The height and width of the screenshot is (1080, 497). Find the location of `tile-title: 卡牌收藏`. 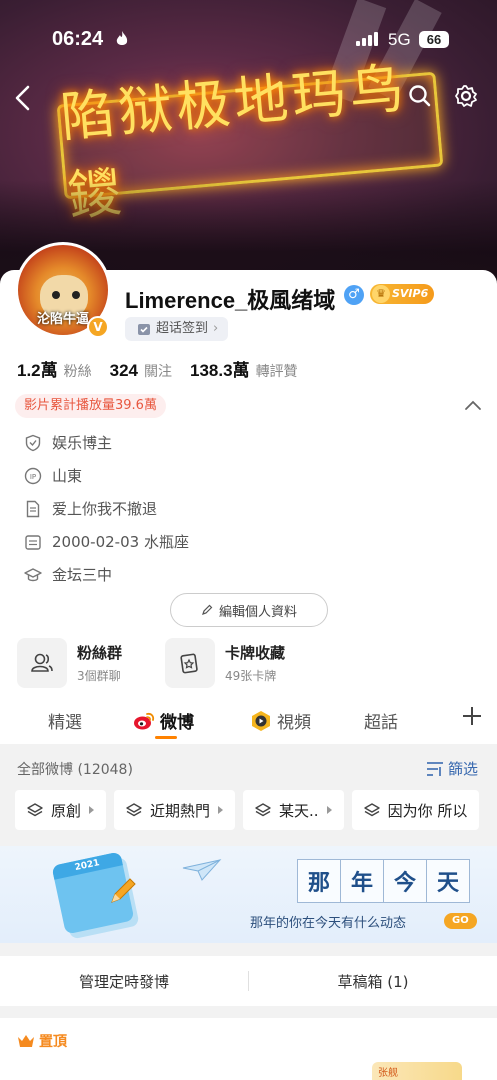

tile-title: 卡牌收藏 is located at coordinates (255, 653).